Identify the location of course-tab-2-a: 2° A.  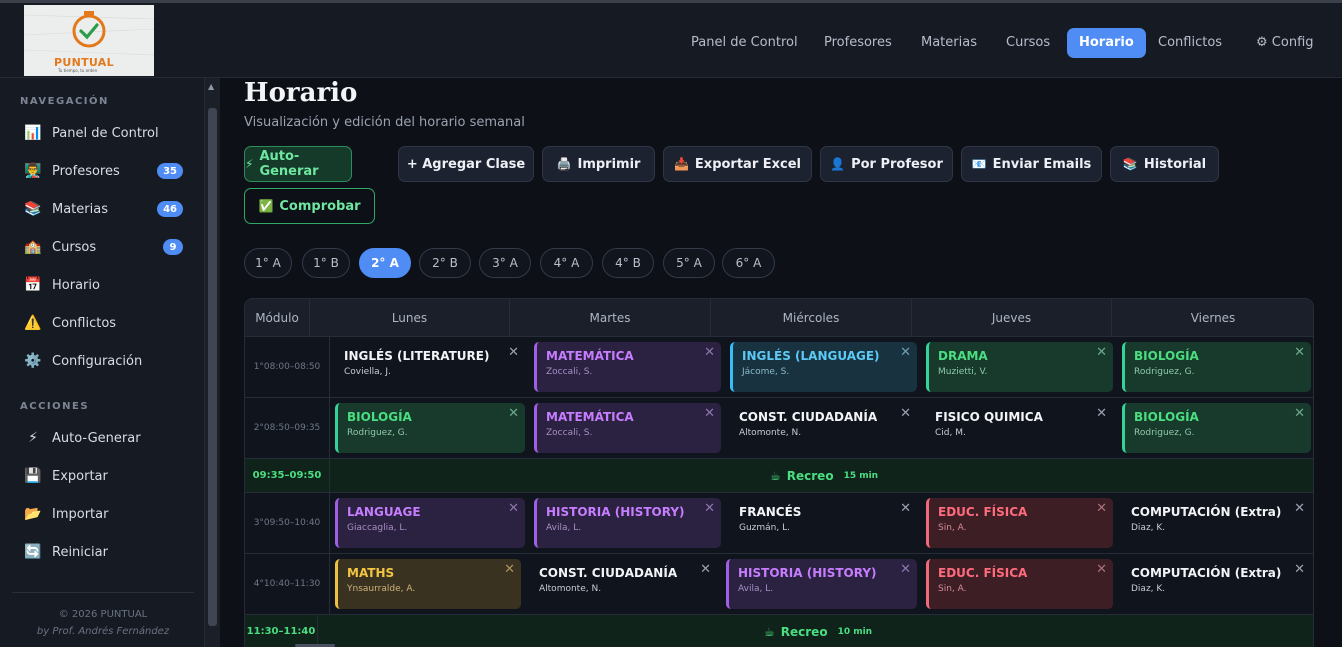
(385, 263).